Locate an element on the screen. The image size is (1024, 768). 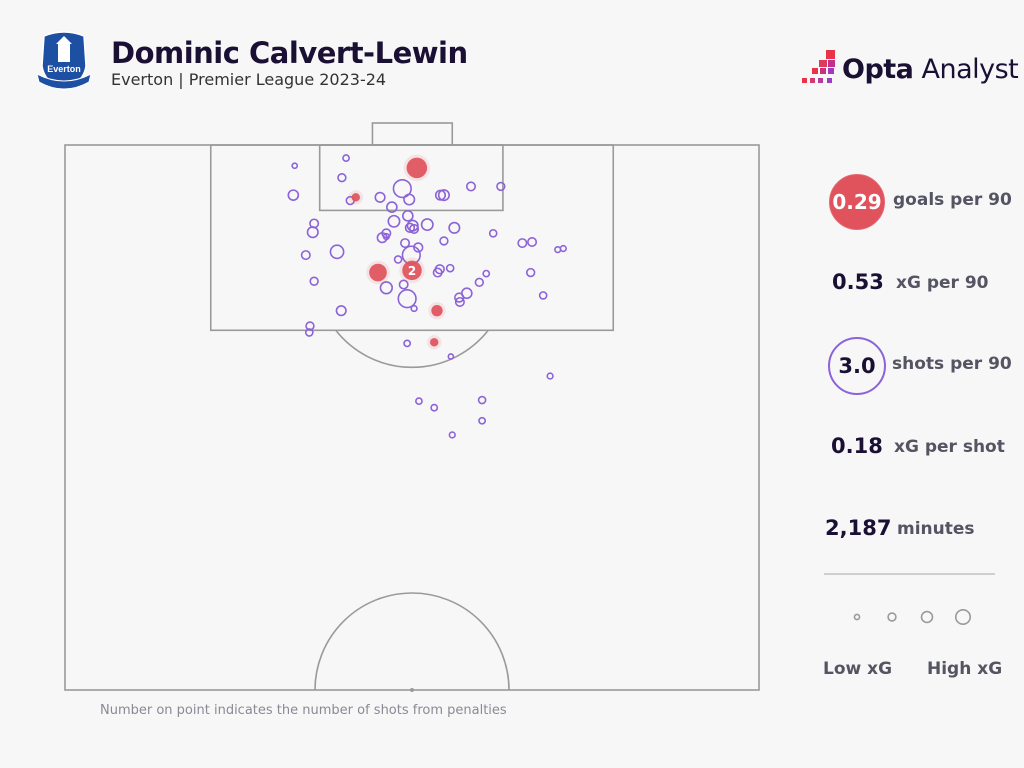
opta-analyst-logo: Opta Analyst is located at coordinates (930, 69).